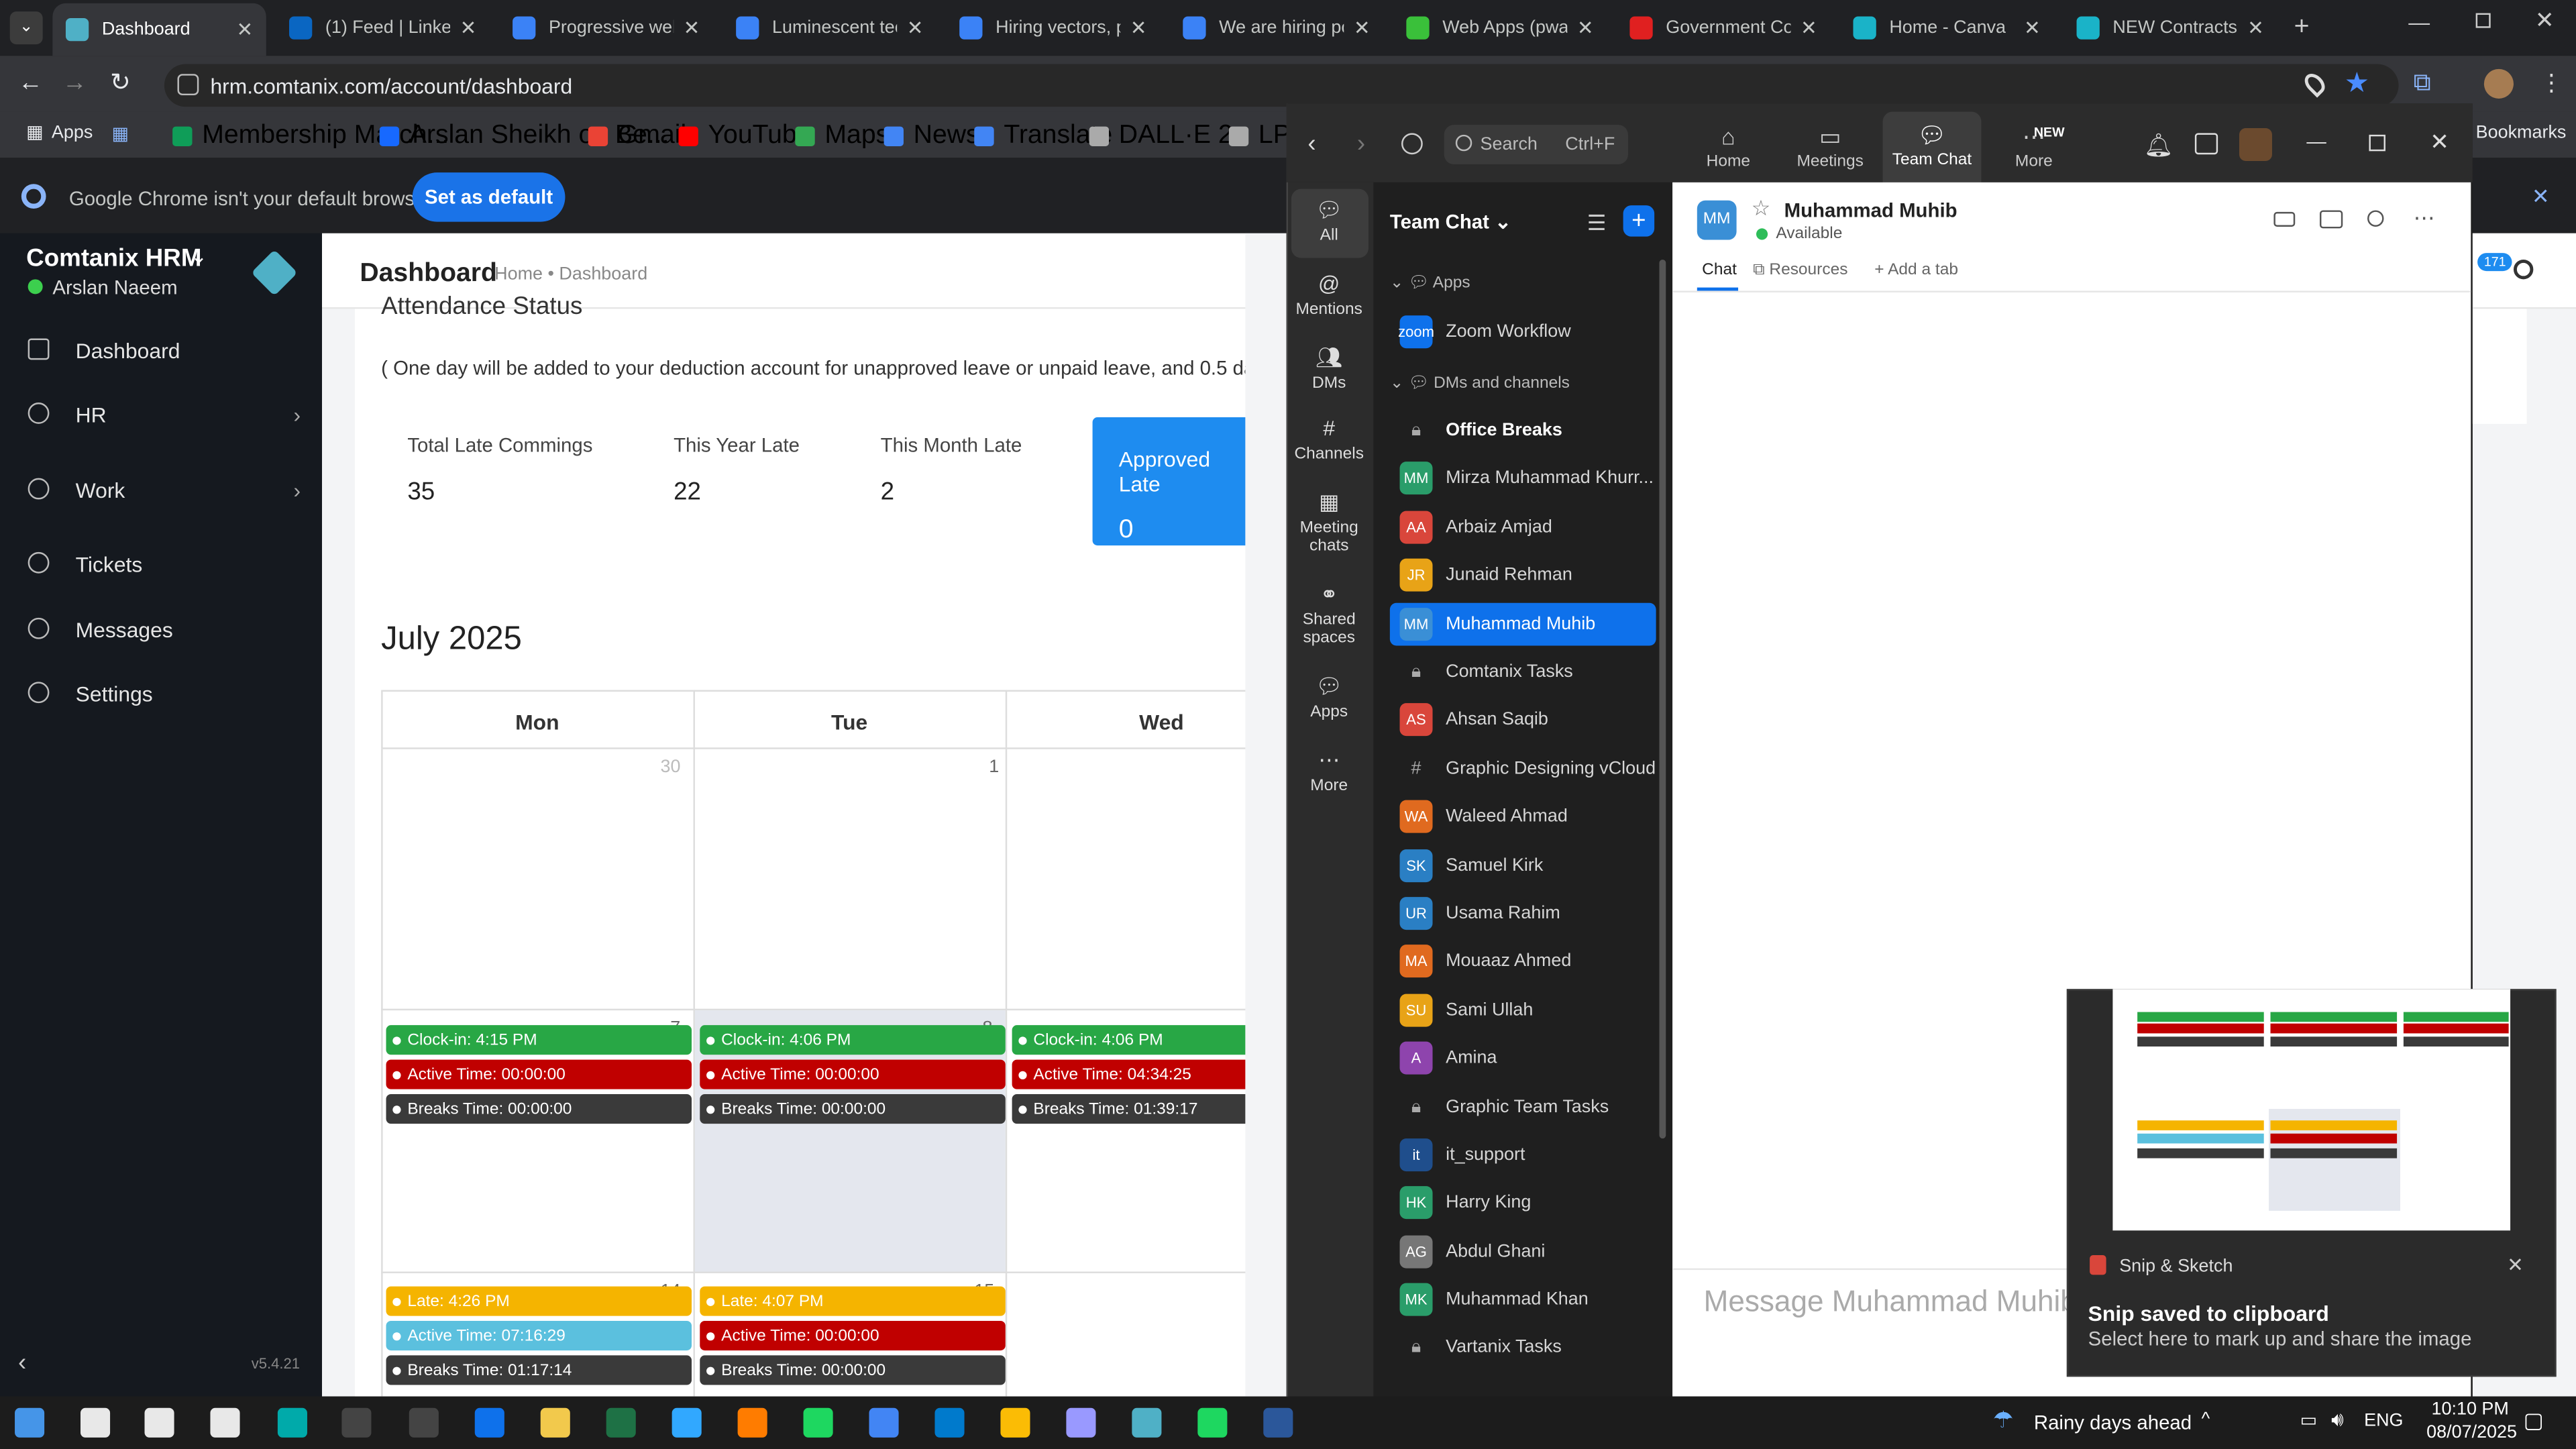 The width and height of the screenshot is (2576, 1449). What do you see at coordinates (853, 1301) in the screenshot?
I see `attendance-event: Late: 4:07 PM` at bounding box center [853, 1301].